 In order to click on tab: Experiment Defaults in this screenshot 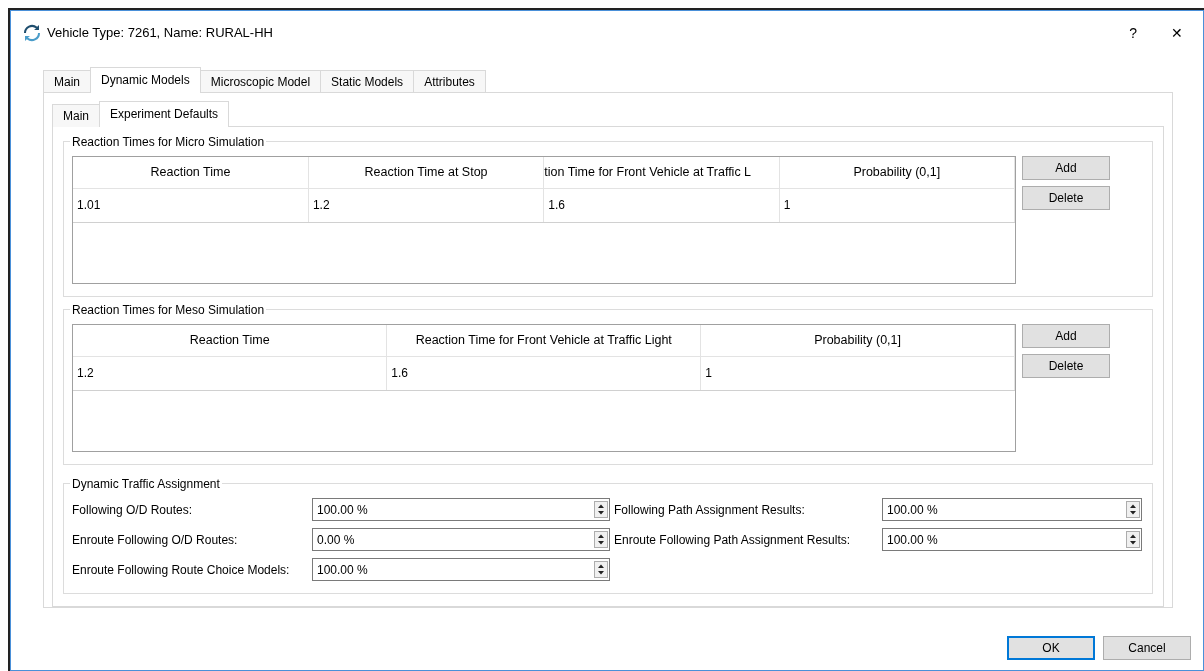, I will do `click(164, 114)`.